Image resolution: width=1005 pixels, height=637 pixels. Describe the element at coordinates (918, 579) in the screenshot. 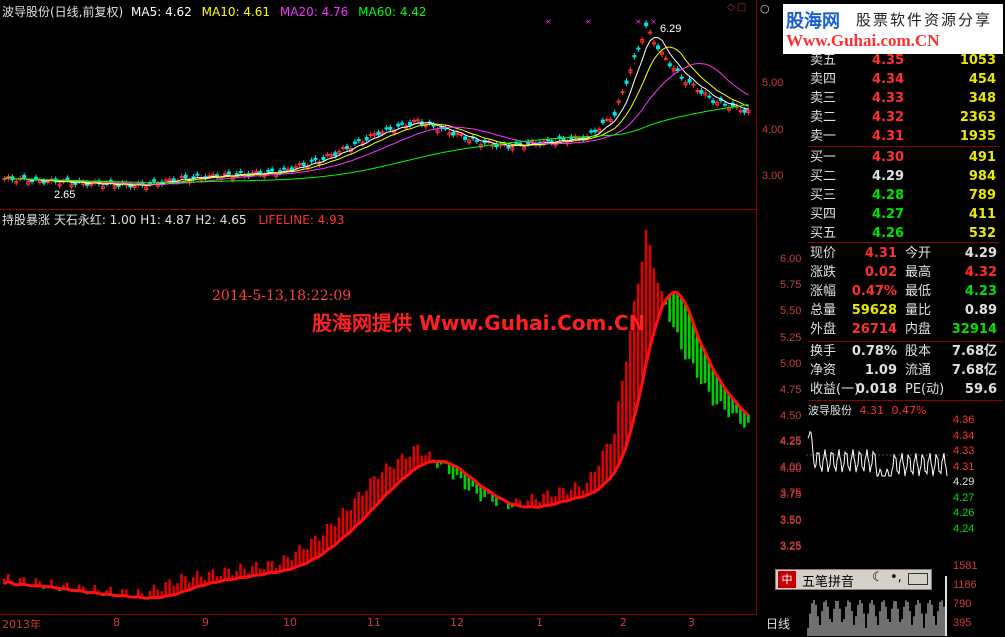

I see `keyboard-icon` at that location.